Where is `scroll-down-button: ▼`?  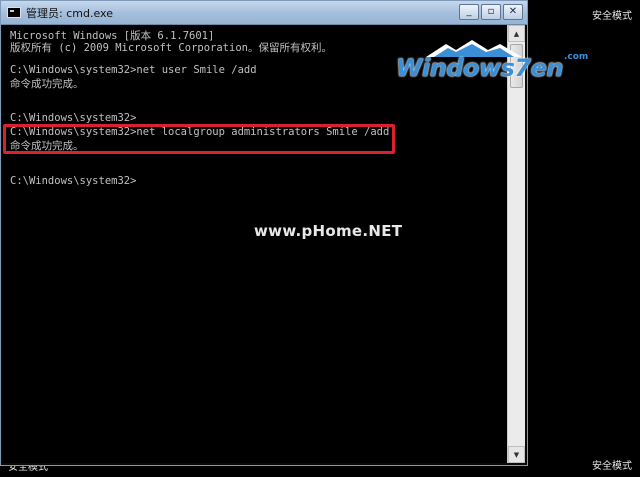
scroll-down-button: ▼ is located at coordinates (516, 454).